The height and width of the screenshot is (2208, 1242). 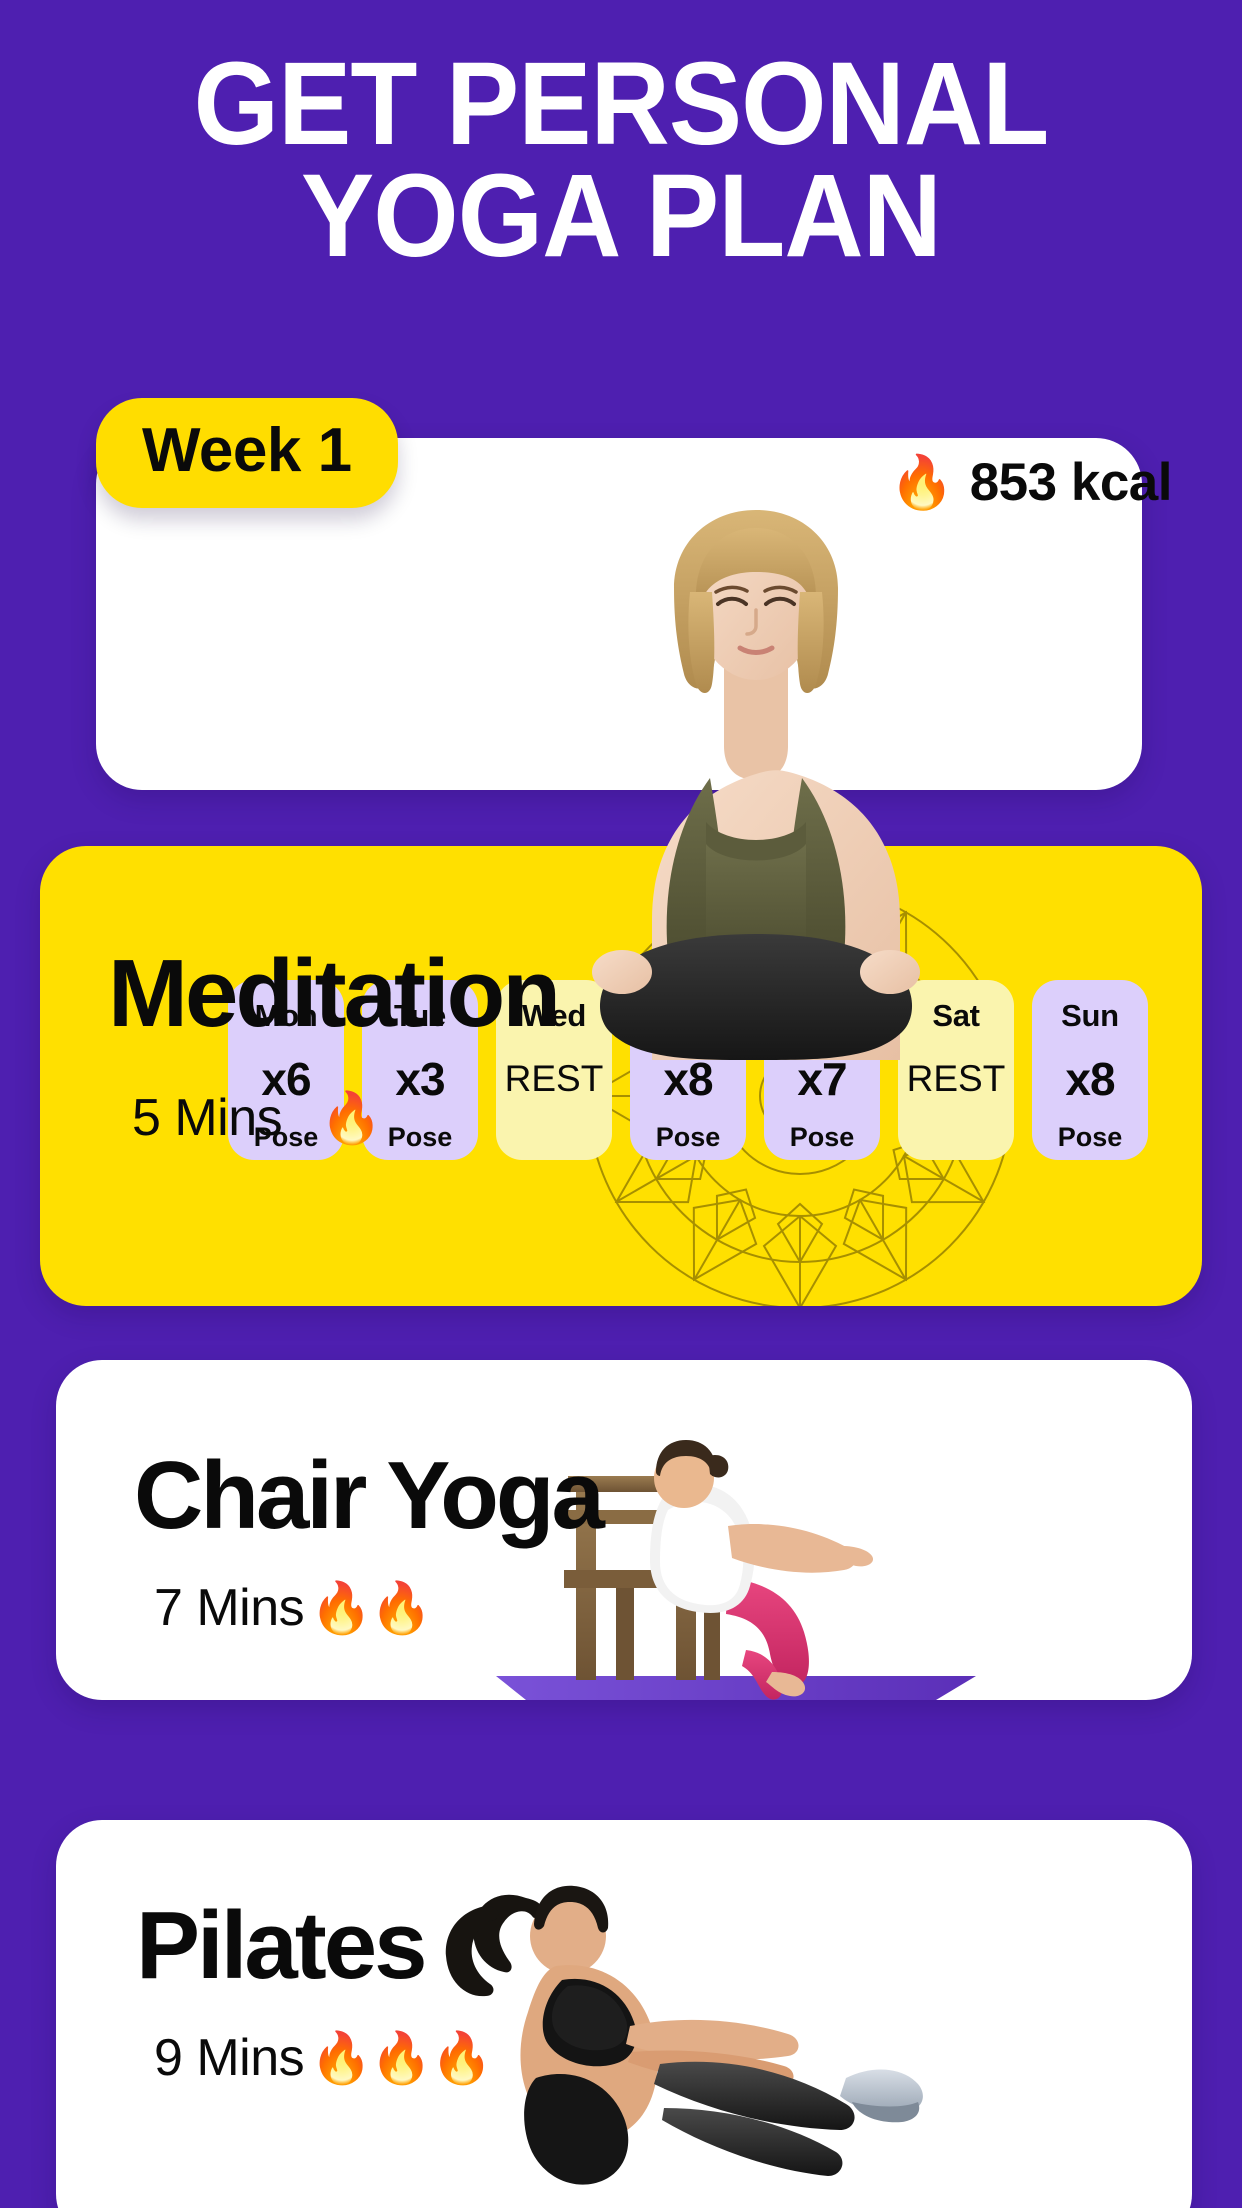 I want to click on day-value: x7, so click(x=822, y=1079).